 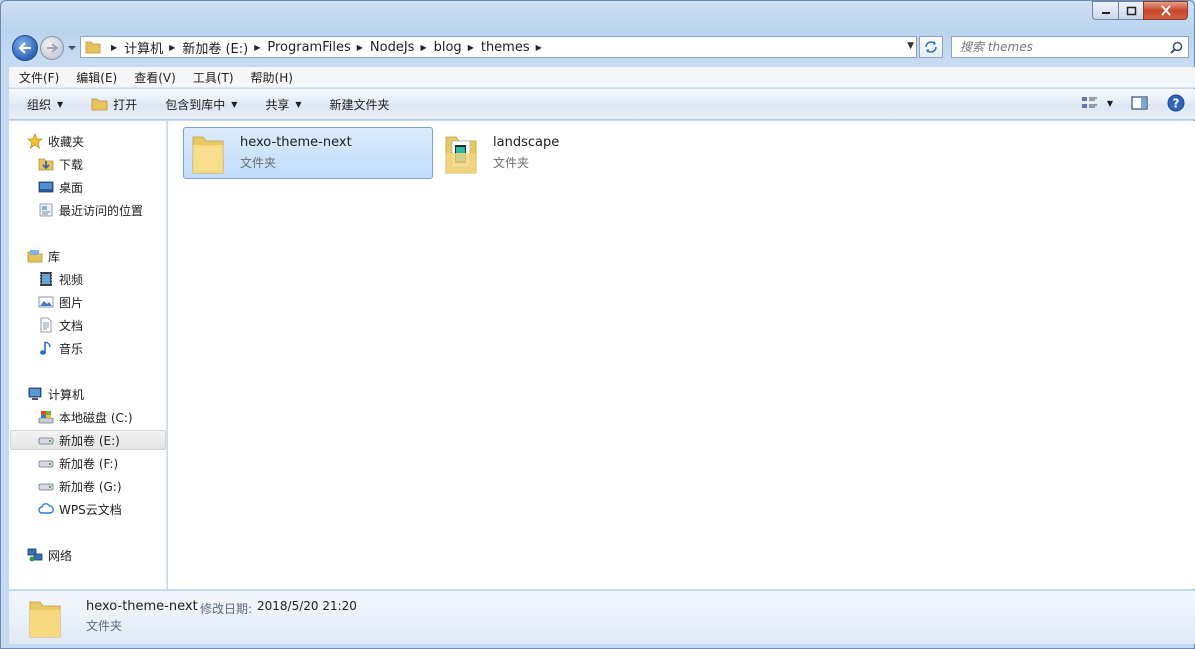 What do you see at coordinates (46, 417) in the screenshot?
I see `system-drive-icon` at bounding box center [46, 417].